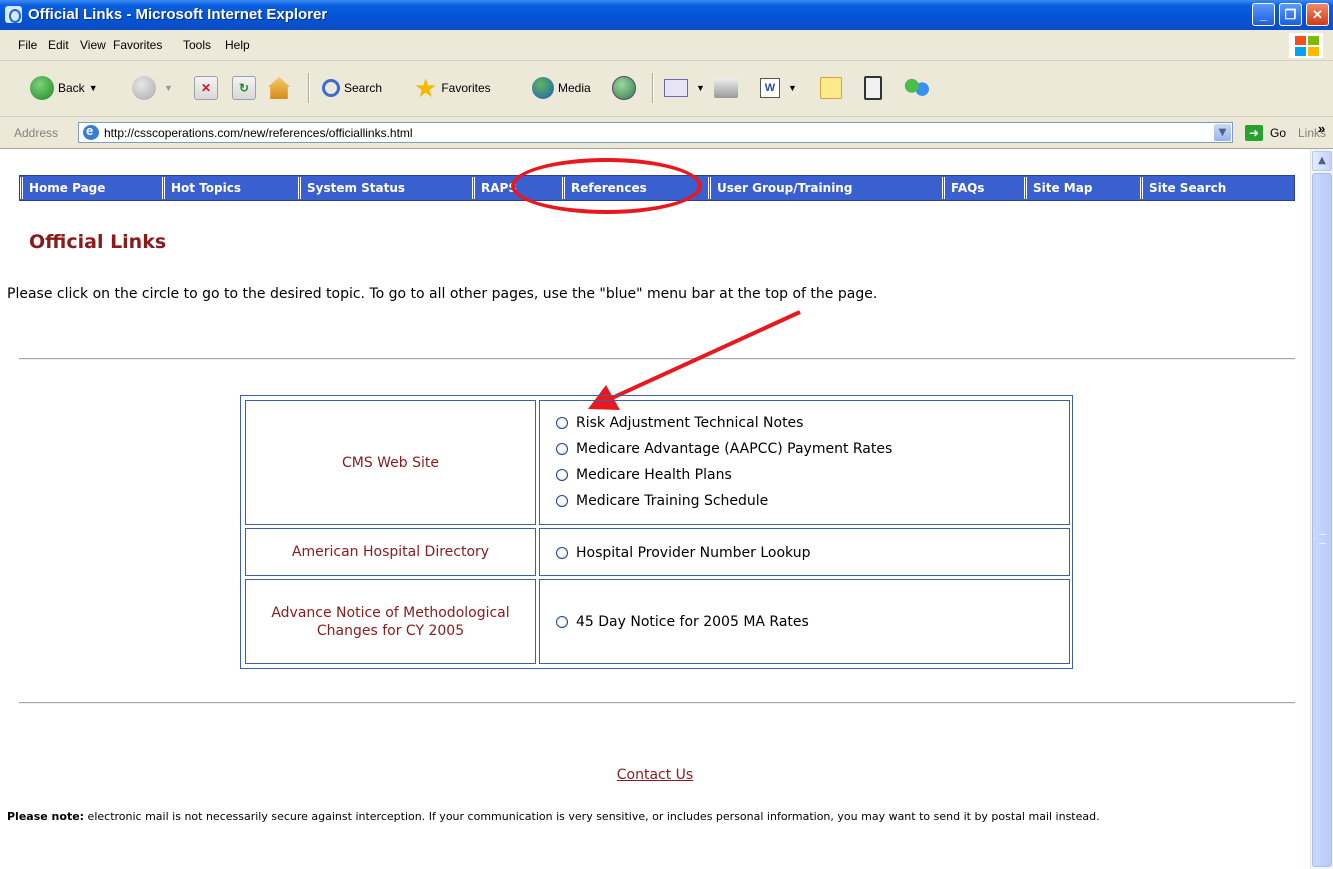  Describe the element at coordinates (144, 88) in the screenshot. I see `forward-icon` at that location.